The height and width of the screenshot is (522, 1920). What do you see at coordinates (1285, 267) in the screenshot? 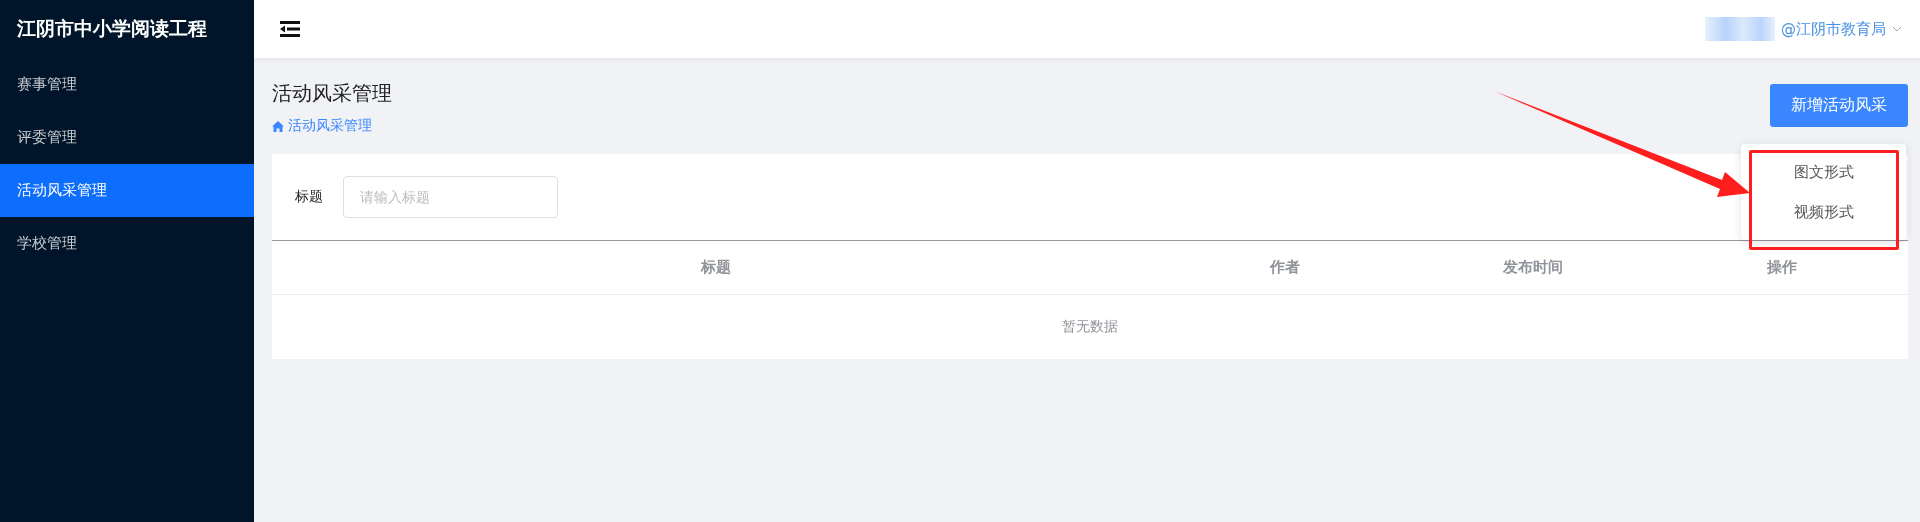
I see `column-header: 作者` at bounding box center [1285, 267].